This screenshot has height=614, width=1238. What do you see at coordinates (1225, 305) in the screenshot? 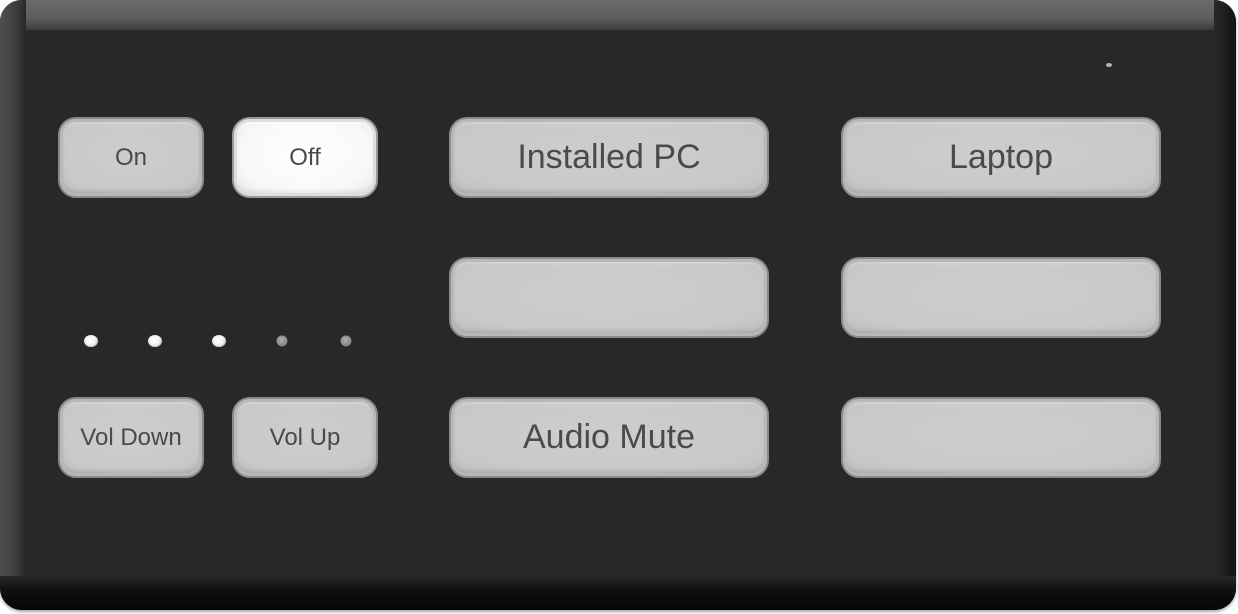
I see `panel-bevel-right` at bounding box center [1225, 305].